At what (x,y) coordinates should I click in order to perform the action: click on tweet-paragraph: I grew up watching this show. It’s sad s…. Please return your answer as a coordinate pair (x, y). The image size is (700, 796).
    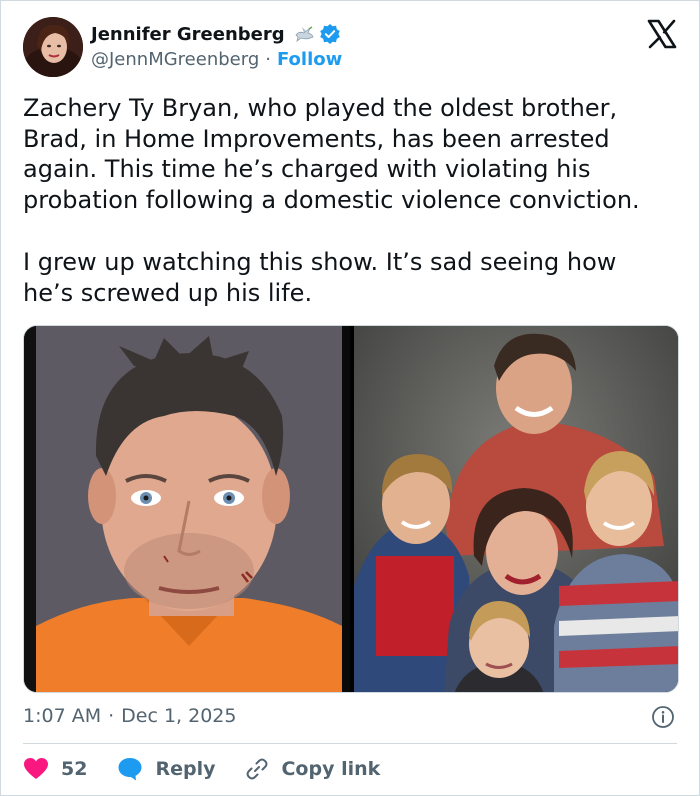
    Looking at the image, I should click on (320, 277).